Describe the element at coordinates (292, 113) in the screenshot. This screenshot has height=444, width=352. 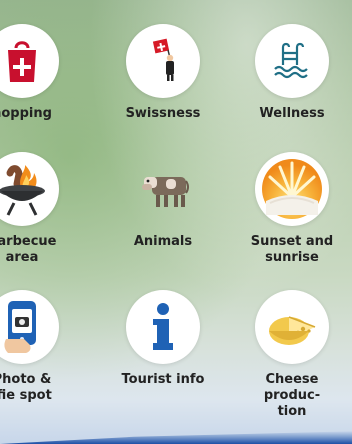
I see `tile-label-wellness: Wellness` at that location.